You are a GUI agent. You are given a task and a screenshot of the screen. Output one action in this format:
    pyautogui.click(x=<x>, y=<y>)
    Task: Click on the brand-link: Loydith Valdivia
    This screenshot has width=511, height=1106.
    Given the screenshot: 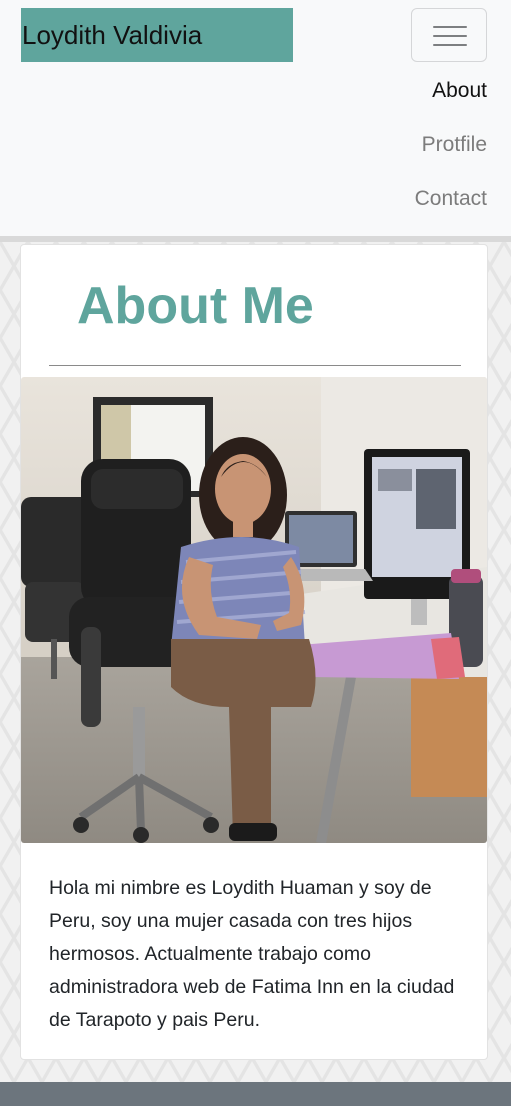 What is the action you would take?
    pyautogui.click(x=157, y=35)
    